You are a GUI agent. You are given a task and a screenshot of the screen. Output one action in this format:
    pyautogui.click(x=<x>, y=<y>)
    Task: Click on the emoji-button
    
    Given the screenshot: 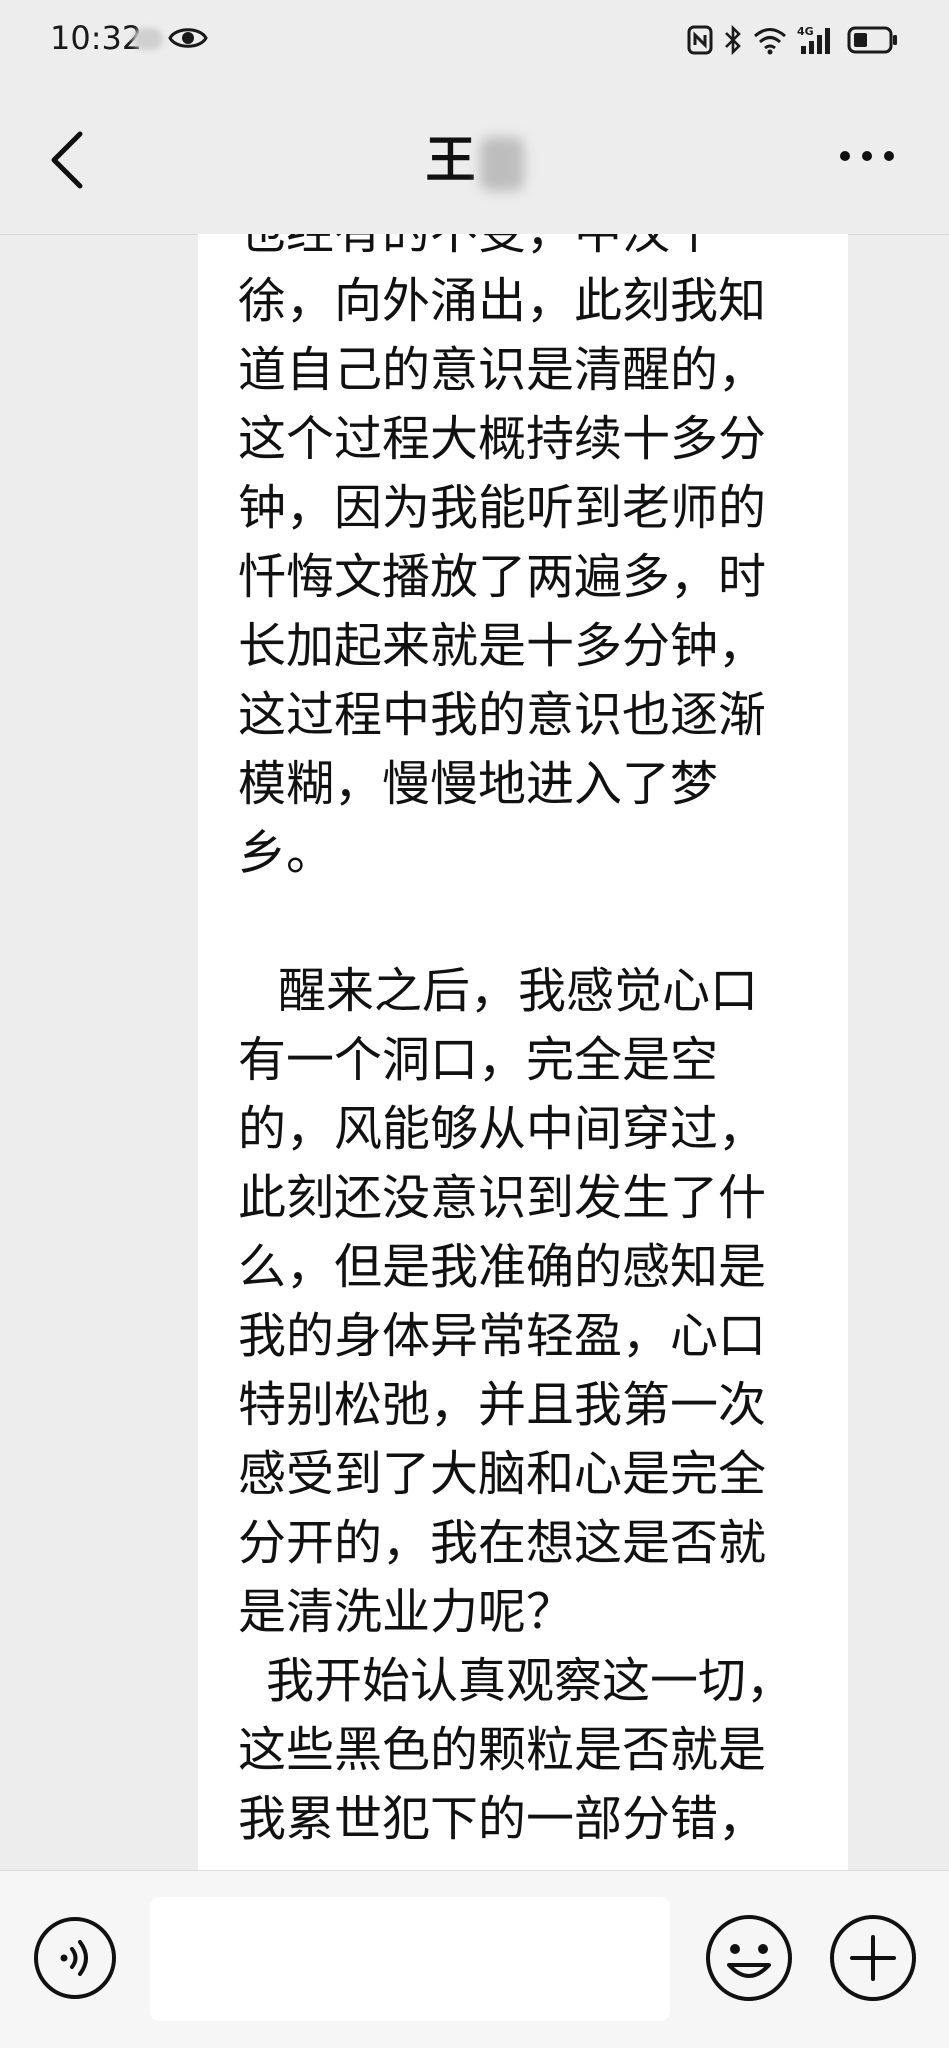 What is the action you would take?
    pyautogui.click(x=749, y=1958)
    